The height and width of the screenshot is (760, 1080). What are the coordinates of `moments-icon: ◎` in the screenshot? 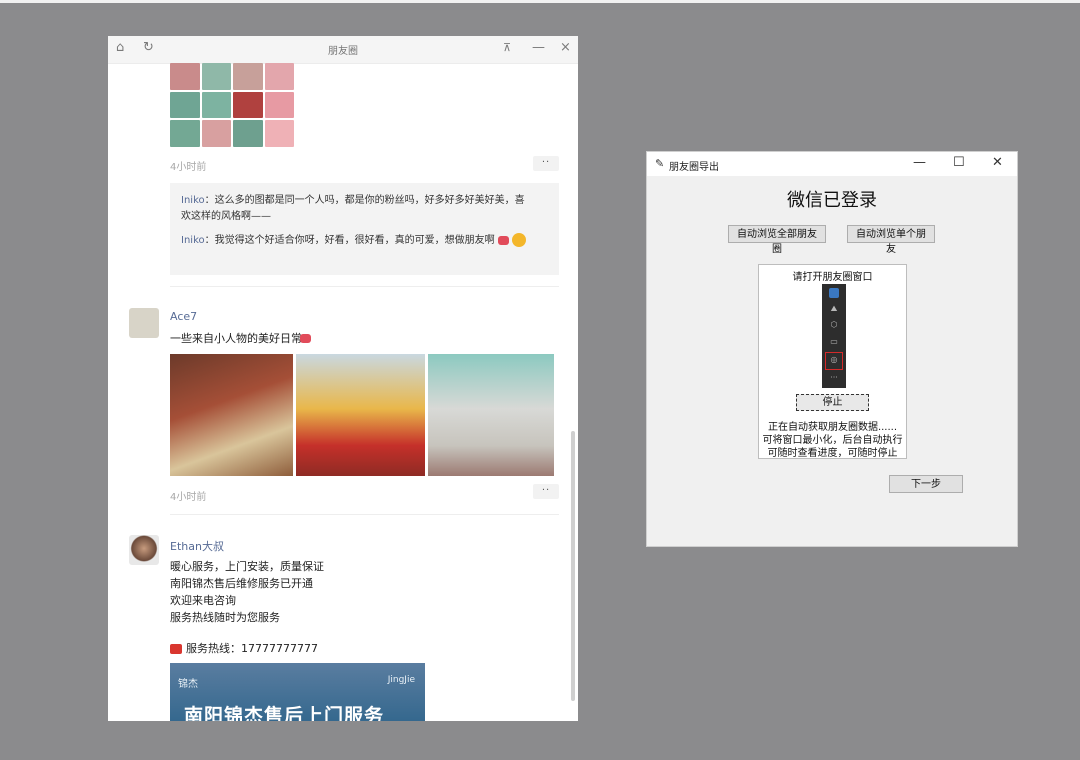 It's located at (834, 359).